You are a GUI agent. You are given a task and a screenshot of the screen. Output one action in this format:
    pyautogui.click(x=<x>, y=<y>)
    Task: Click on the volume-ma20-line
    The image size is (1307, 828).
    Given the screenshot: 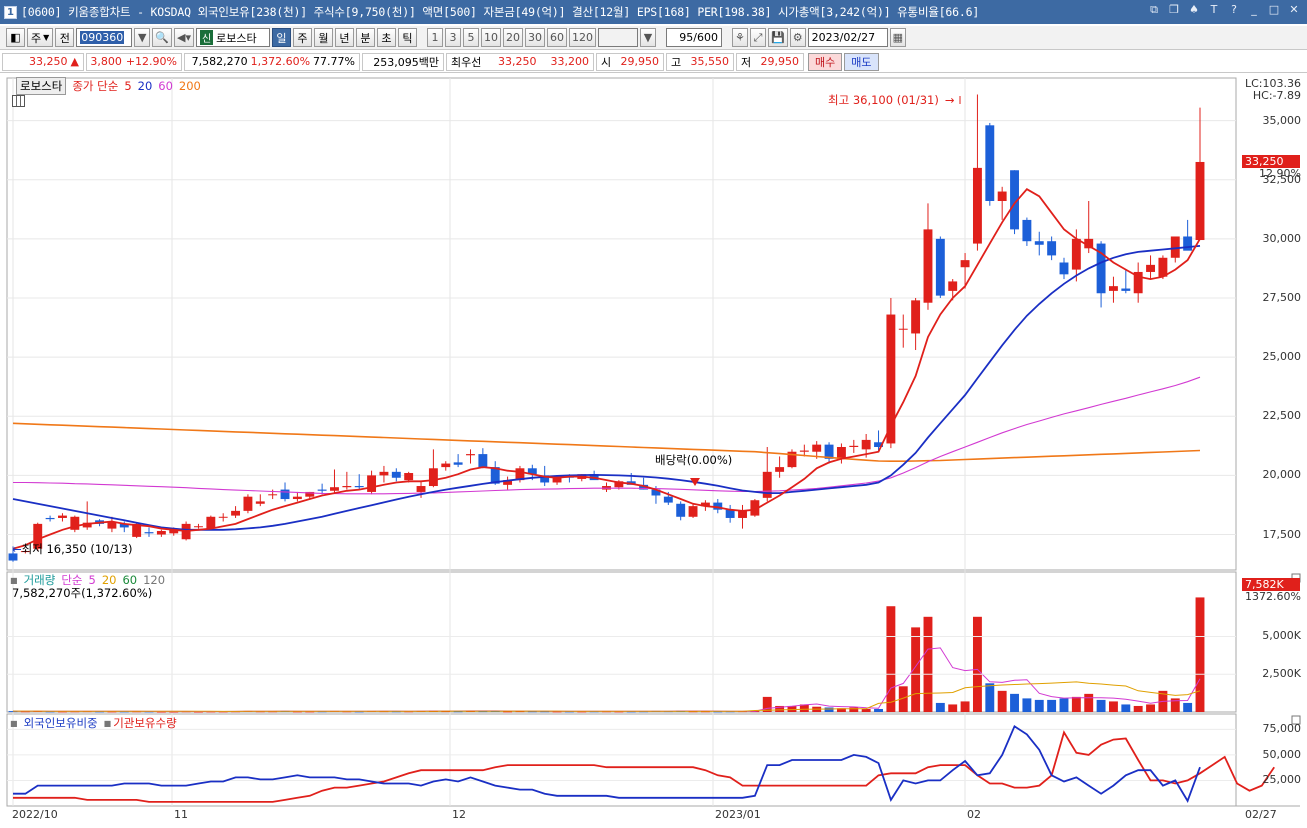 What is the action you would take?
    pyautogui.click(x=607, y=696)
    